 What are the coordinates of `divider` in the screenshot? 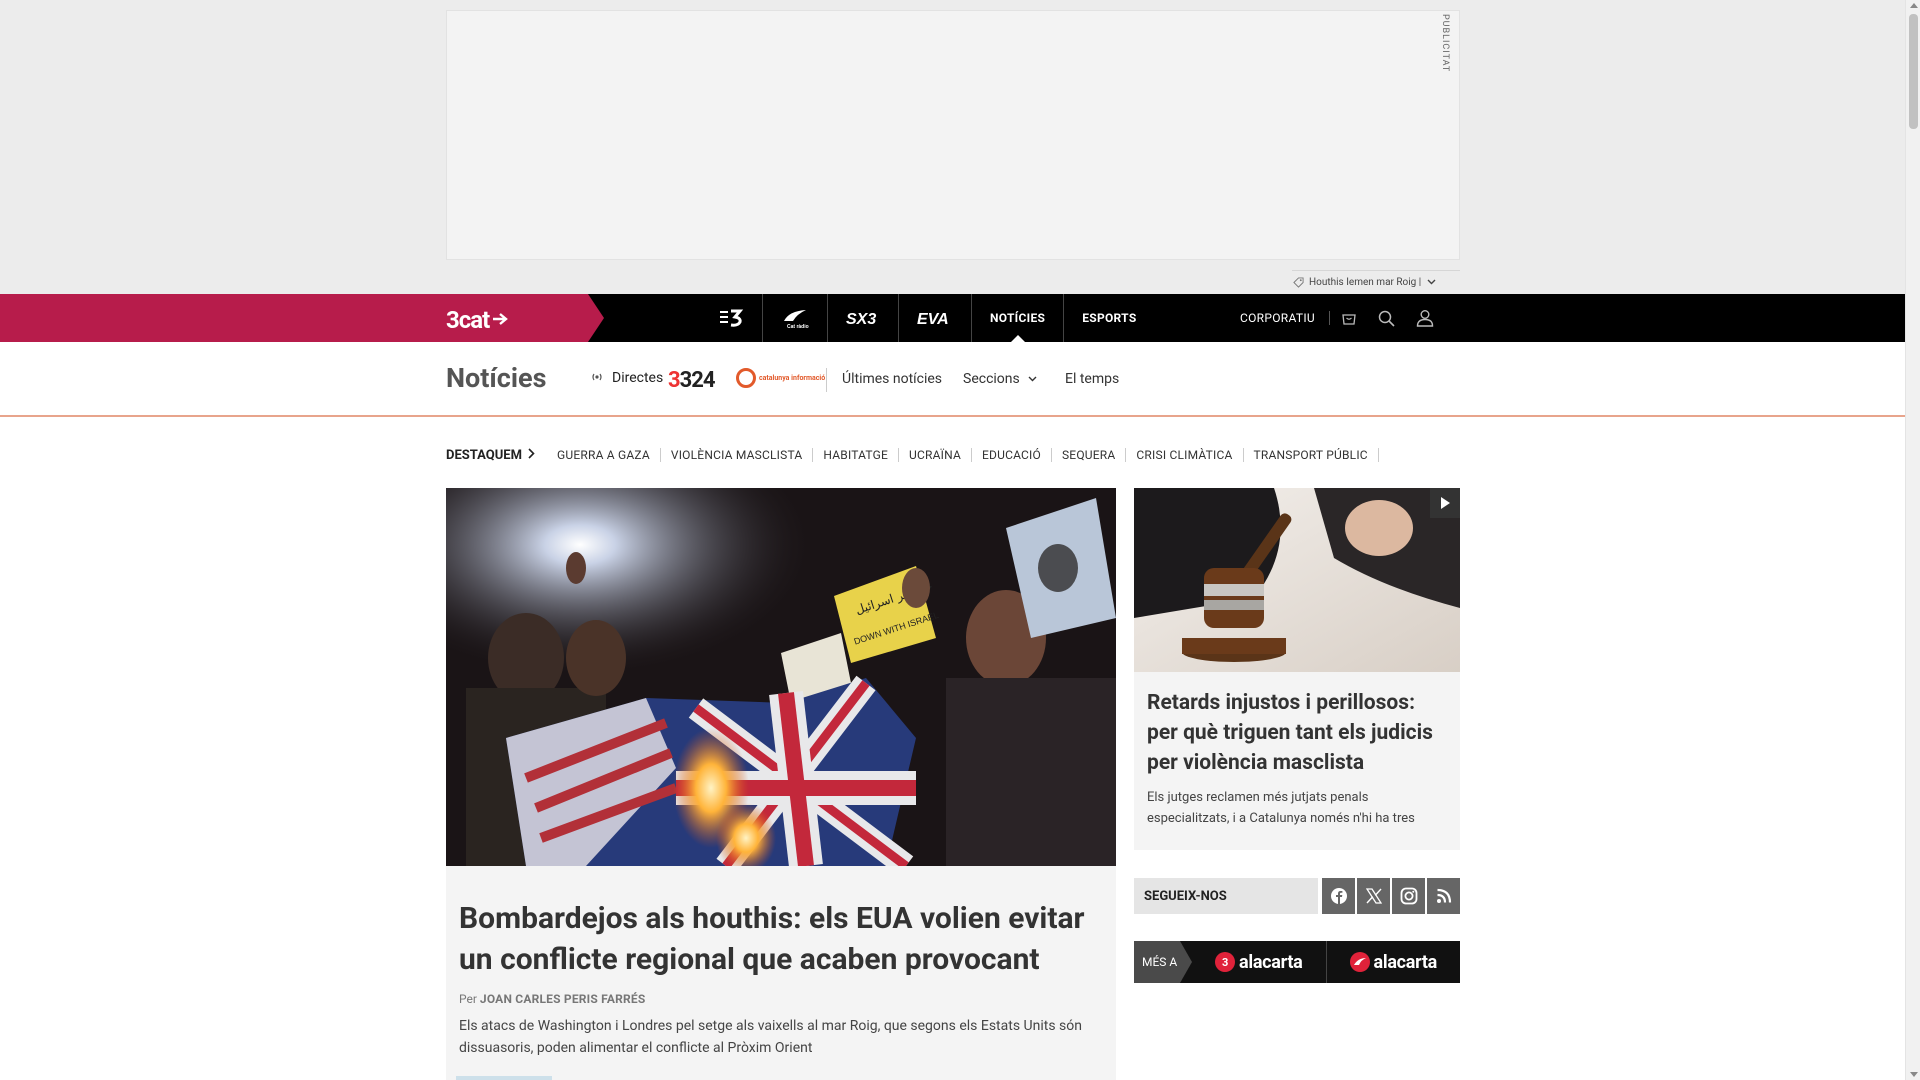 It's located at (826, 380).